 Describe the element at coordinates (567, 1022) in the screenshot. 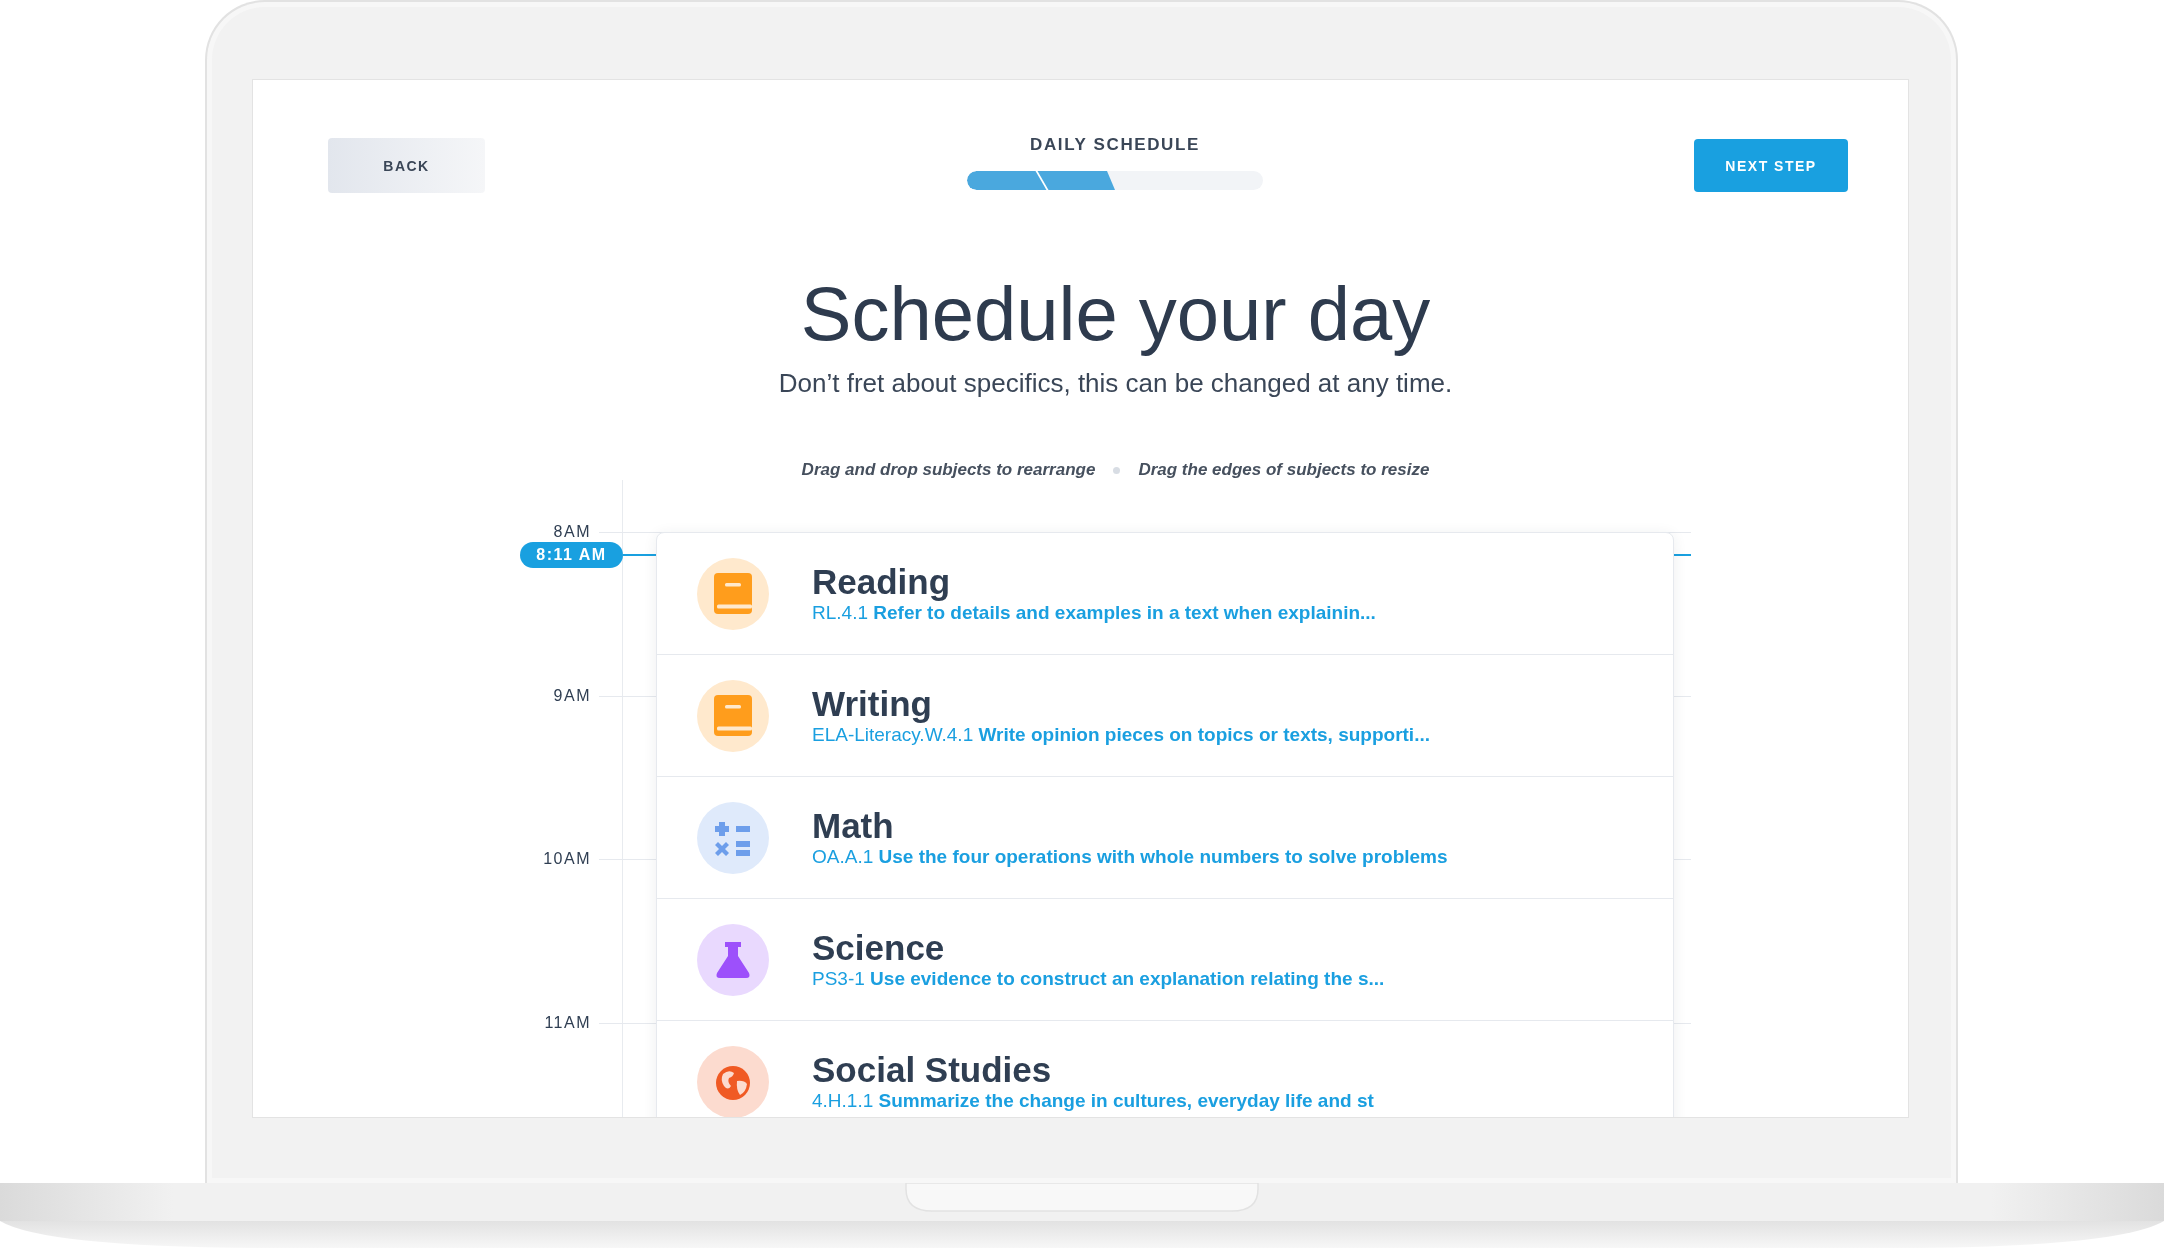

I see `hour-label: 11AM` at that location.